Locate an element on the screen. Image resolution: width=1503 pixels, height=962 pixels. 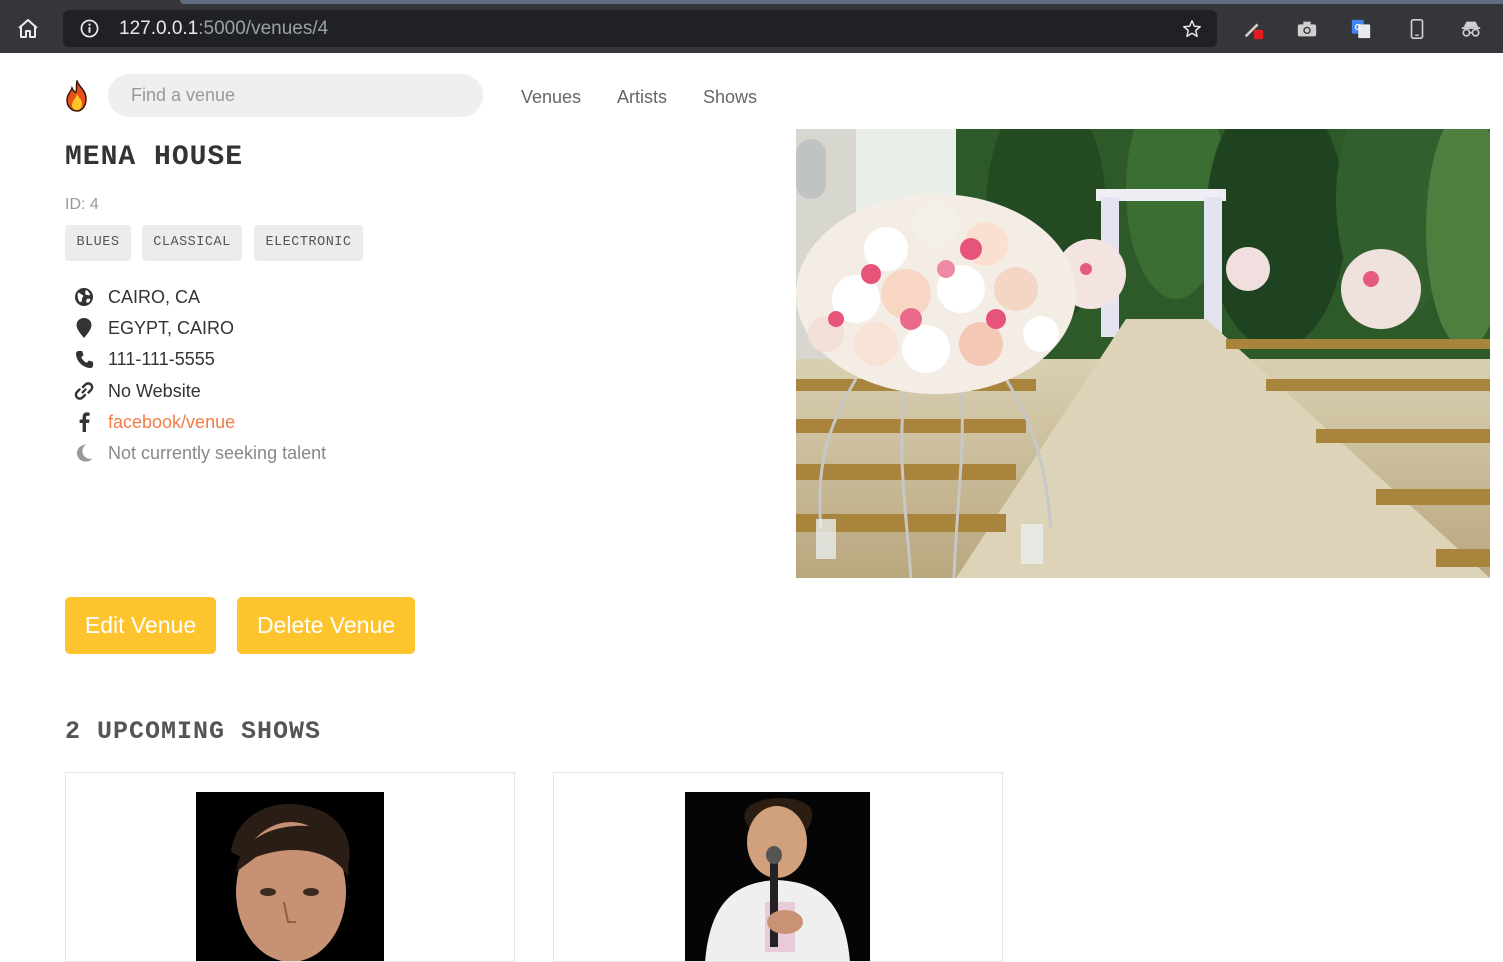
info-icon is located at coordinates (89, 28).